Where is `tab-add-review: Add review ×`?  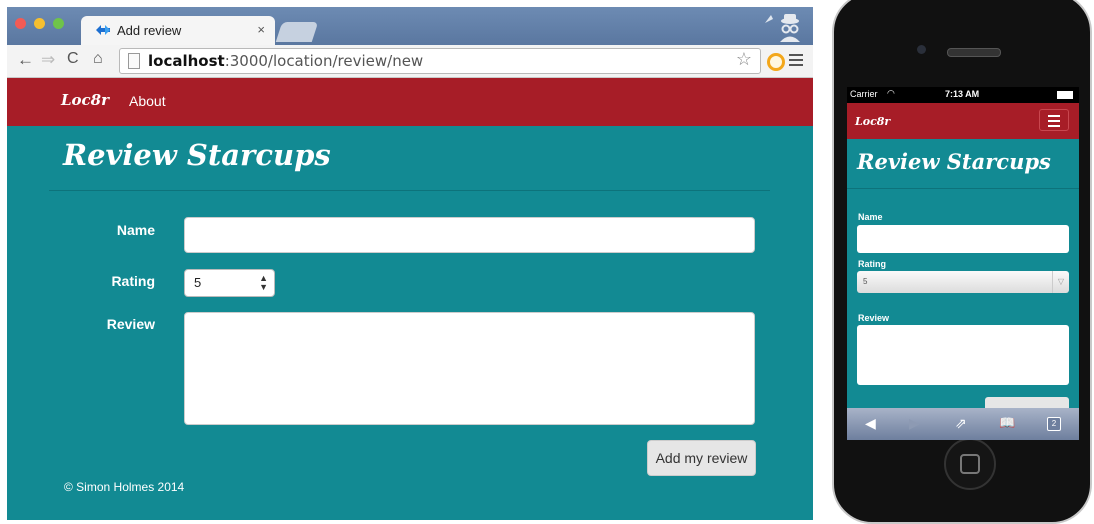
tab-add-review: Add review × is located at coordinates (178, 30).